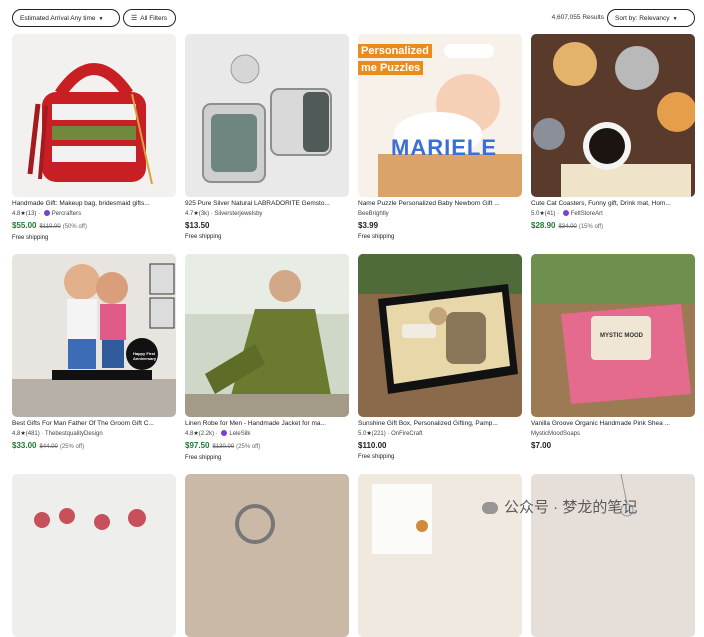 The height and width of the screenshot is (637, 704). Describe the element at coordinates (134, 18) in the screenshot. I see `sliders-icon: ☰` at that location.